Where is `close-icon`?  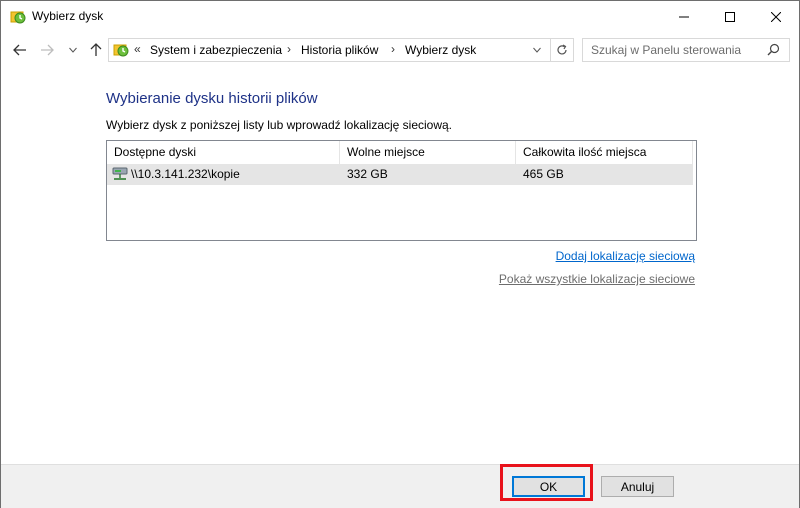
close-icon is located at coordinates (776, 16).